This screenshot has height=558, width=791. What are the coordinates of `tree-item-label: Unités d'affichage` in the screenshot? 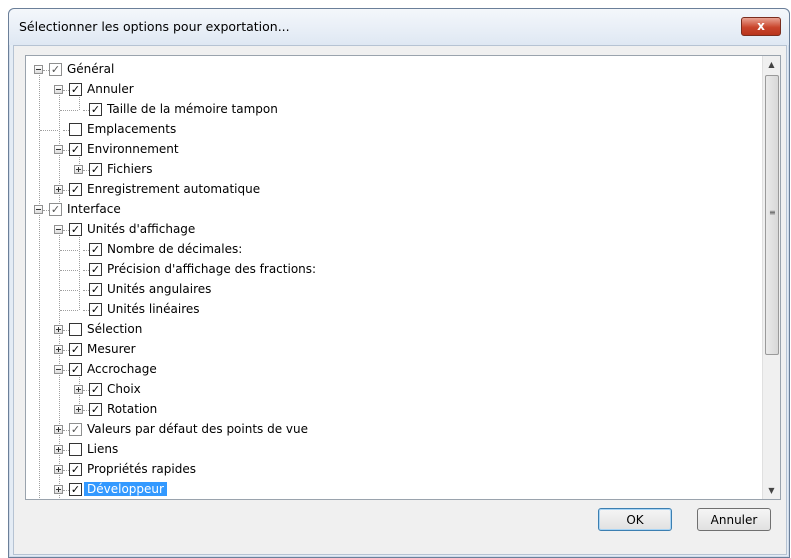 It's located at (141, 229).